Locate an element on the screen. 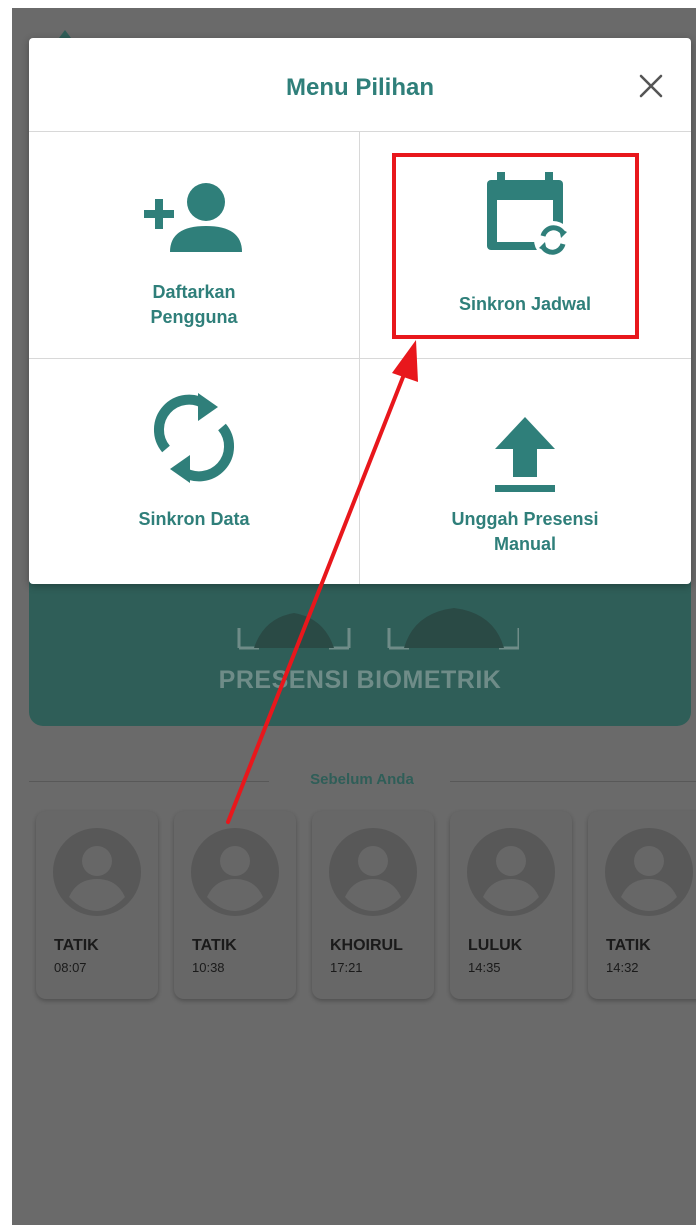  recent-user-card: TATIK 14:32 is located at coordinates (642, 905).